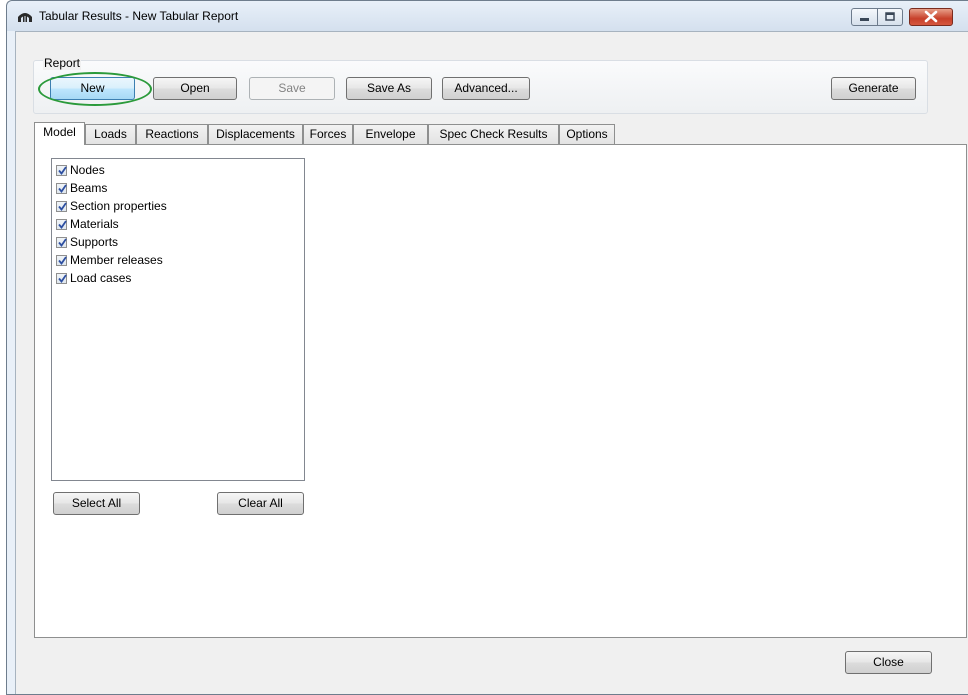  What do you see at coordinates (864, 19) in the screenshot?
I see `minimize-icon` at bounding box center [864, 19].